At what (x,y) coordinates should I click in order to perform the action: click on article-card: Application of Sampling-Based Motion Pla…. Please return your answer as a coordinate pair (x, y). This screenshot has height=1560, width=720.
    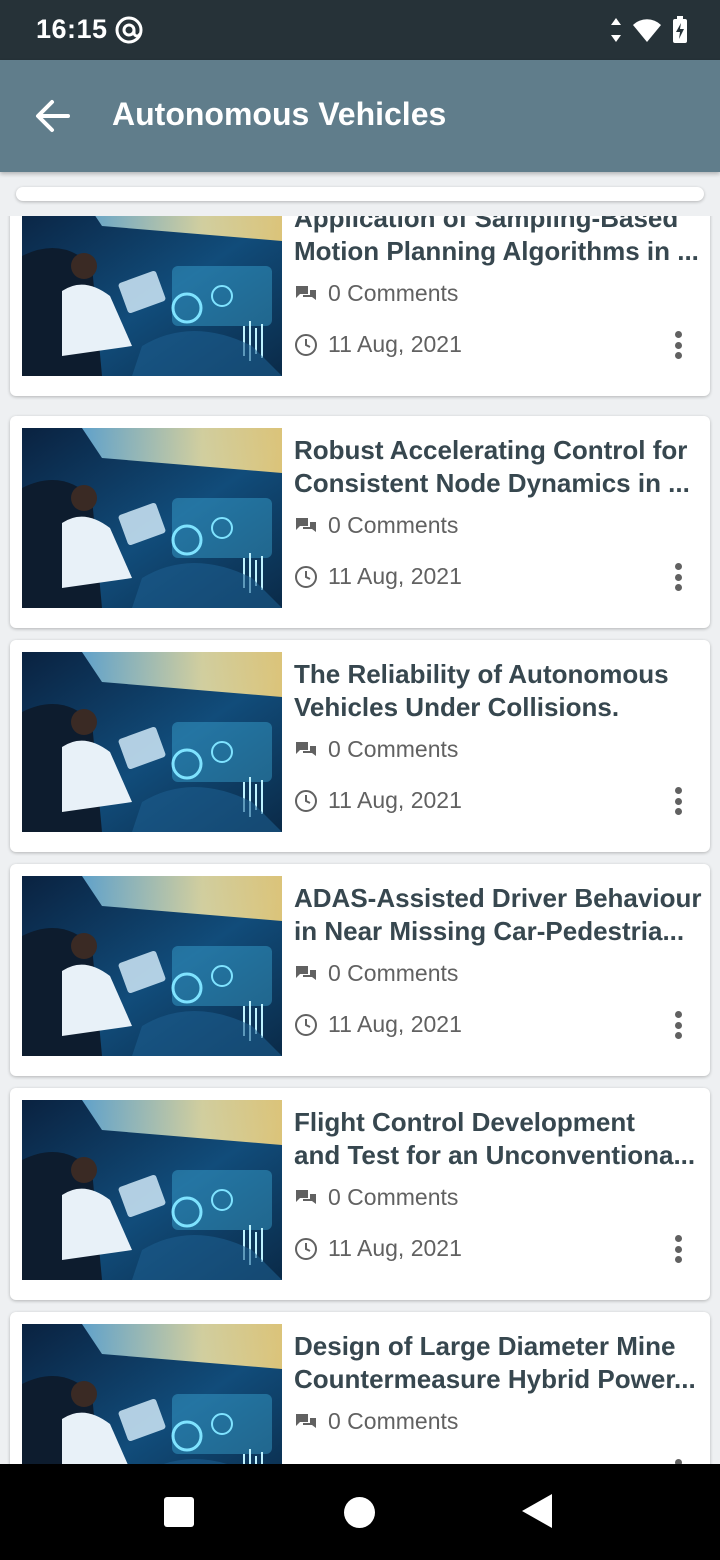
    Looking at the image, I should click on (360, 306).